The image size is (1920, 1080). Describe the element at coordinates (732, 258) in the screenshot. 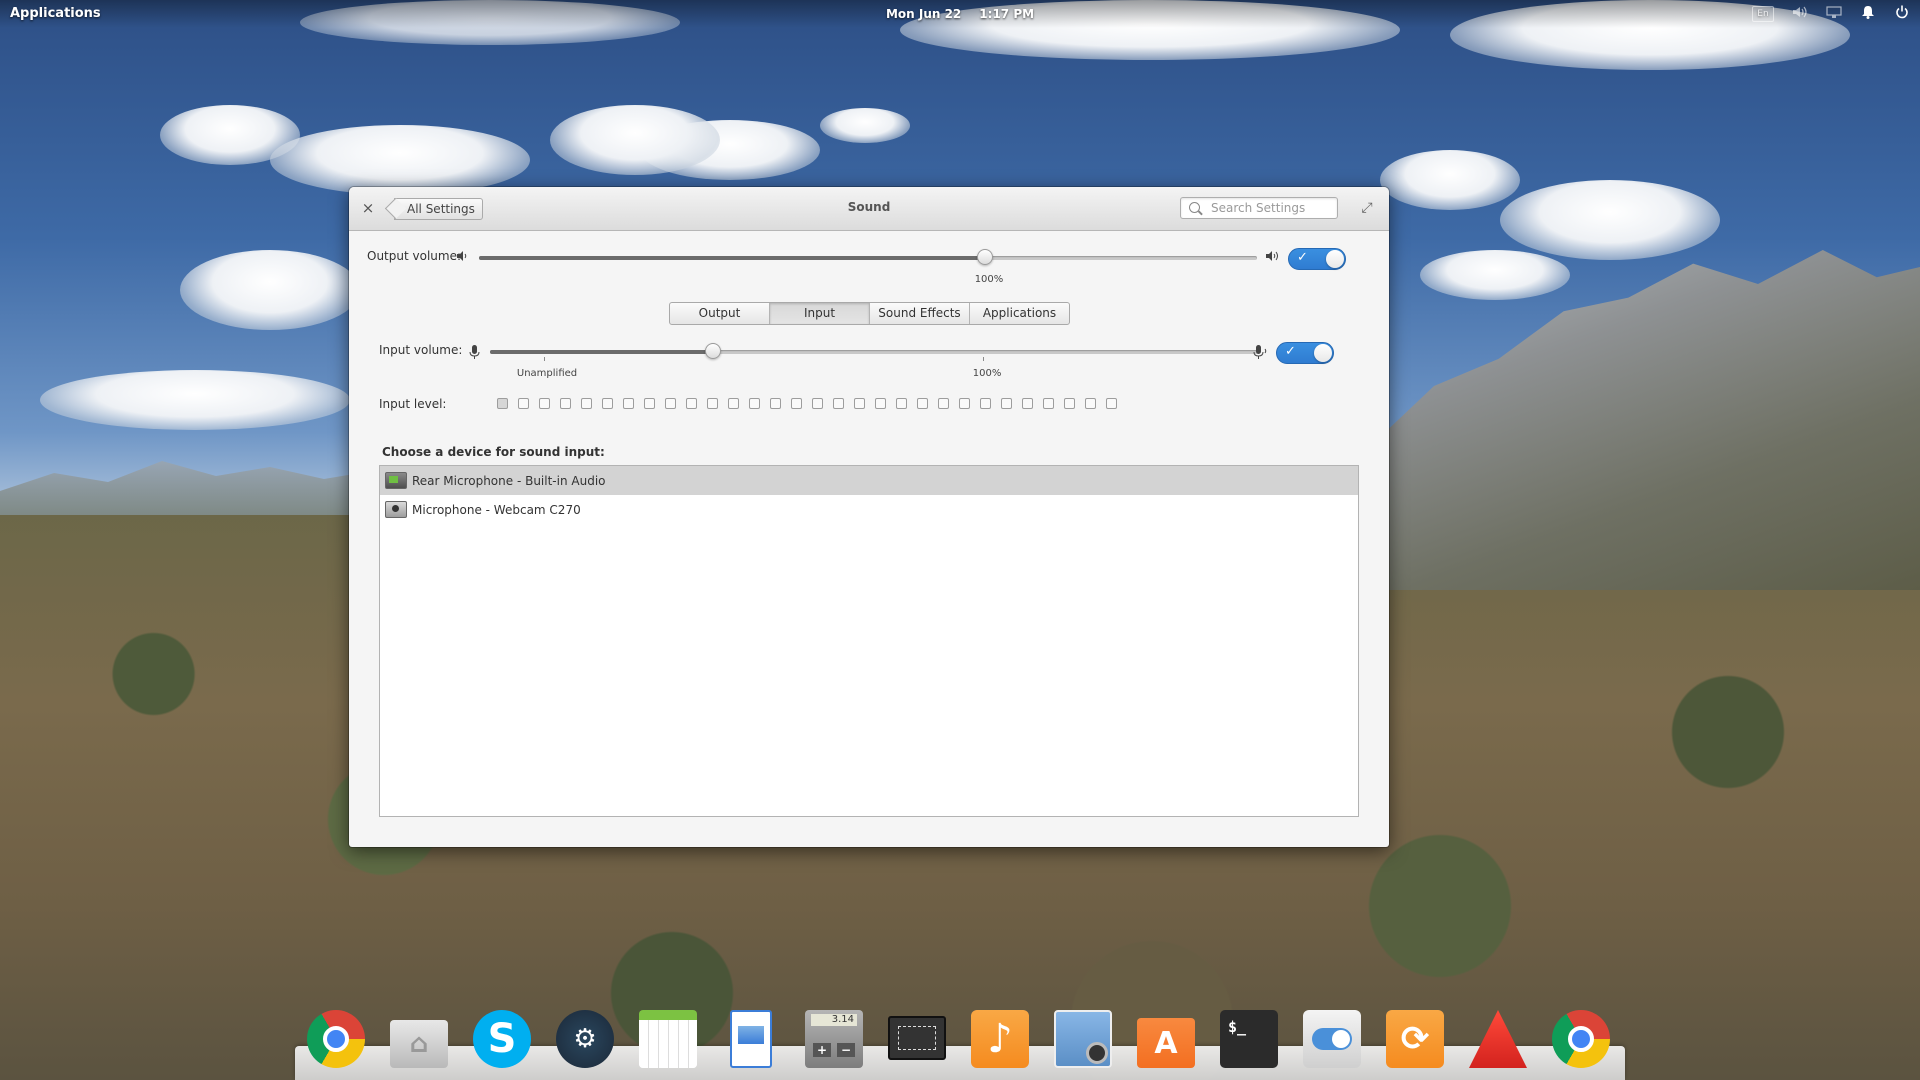

I see `output-volume-fill` at that location.